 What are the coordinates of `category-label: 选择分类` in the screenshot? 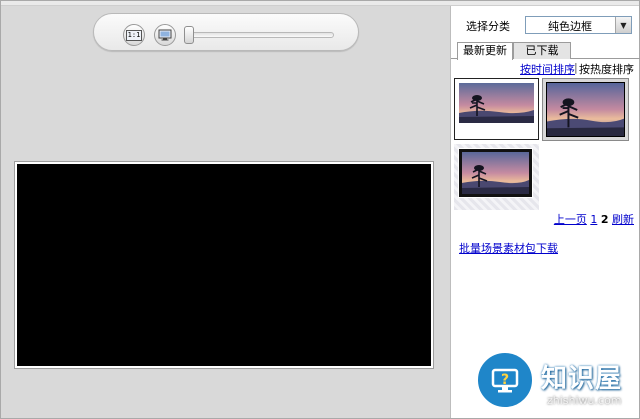 It's located at (488, 26).